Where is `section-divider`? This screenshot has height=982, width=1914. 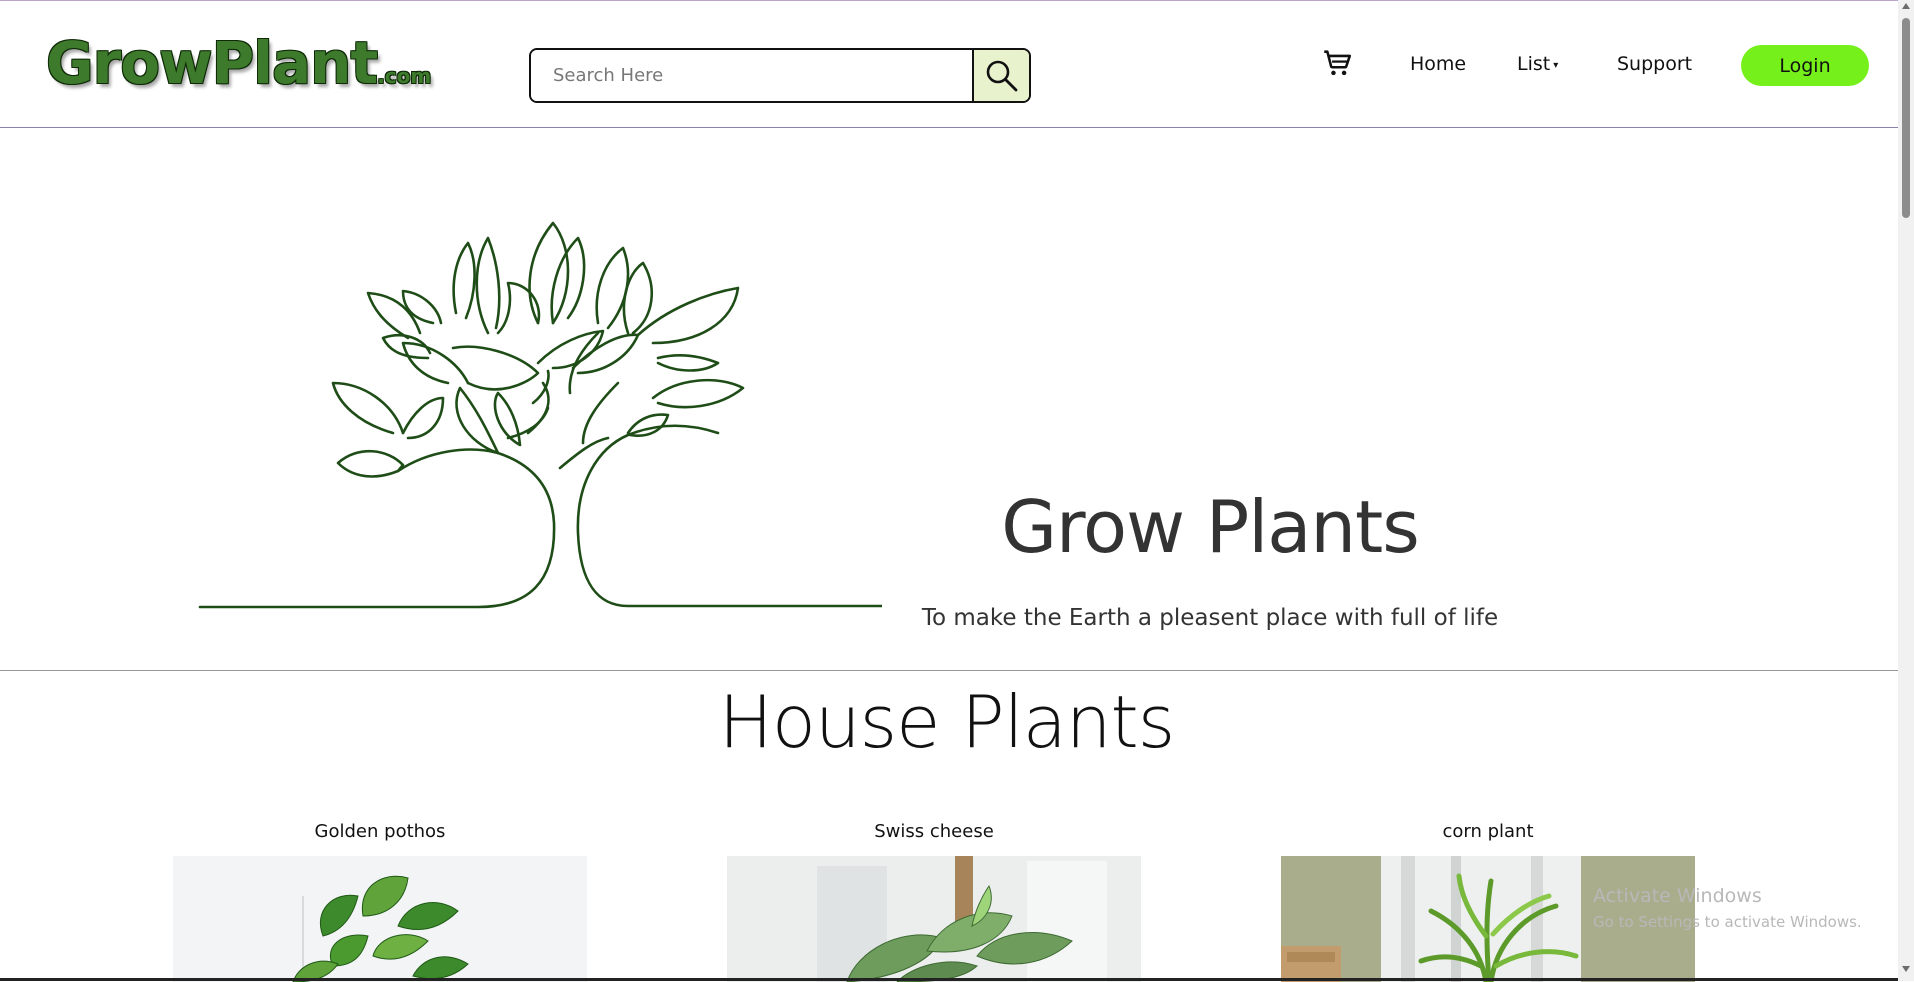 section-divider is located at coordinates (949, 670).